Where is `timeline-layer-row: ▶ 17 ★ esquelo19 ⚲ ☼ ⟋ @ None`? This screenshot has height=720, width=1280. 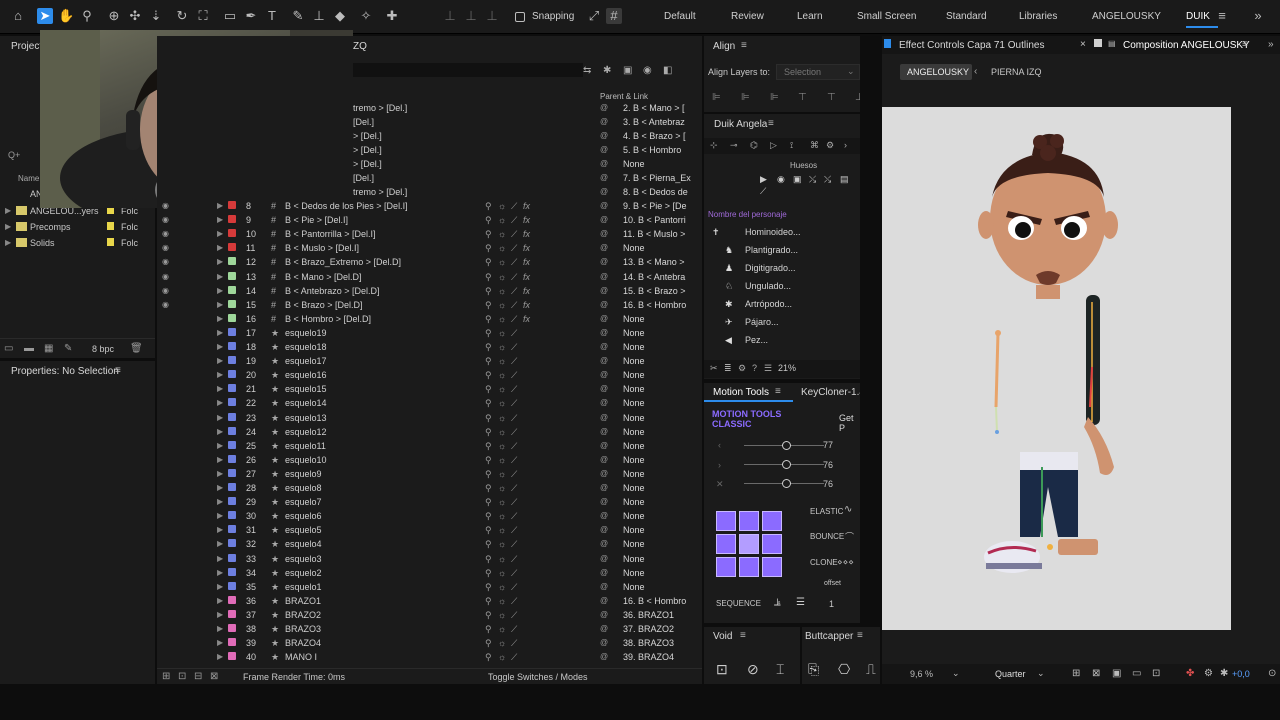 timeline-layer-row: ▶ 17 ★ esquelo19 ⚲ ☼ ⟋ @ None is located at coordinates (429, 333).